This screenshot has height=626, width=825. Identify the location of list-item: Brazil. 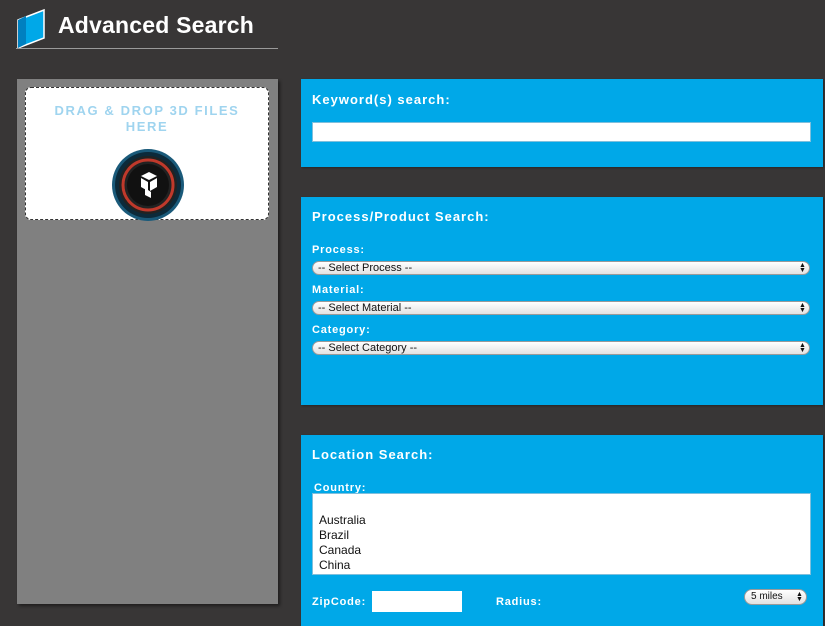
(334, 535).